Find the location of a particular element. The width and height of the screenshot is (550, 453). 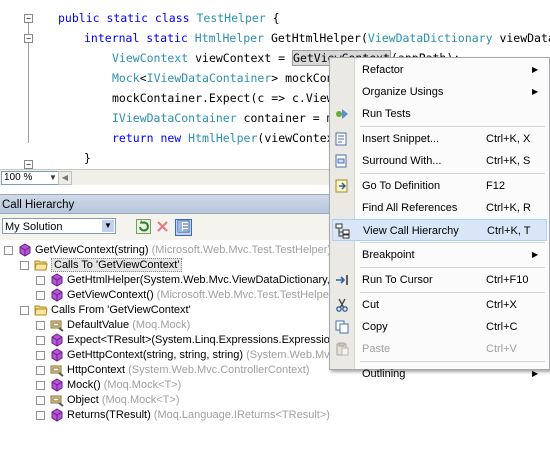

menu-item-cut: Cut Ctrl+X is located at coordinates (439, 305).